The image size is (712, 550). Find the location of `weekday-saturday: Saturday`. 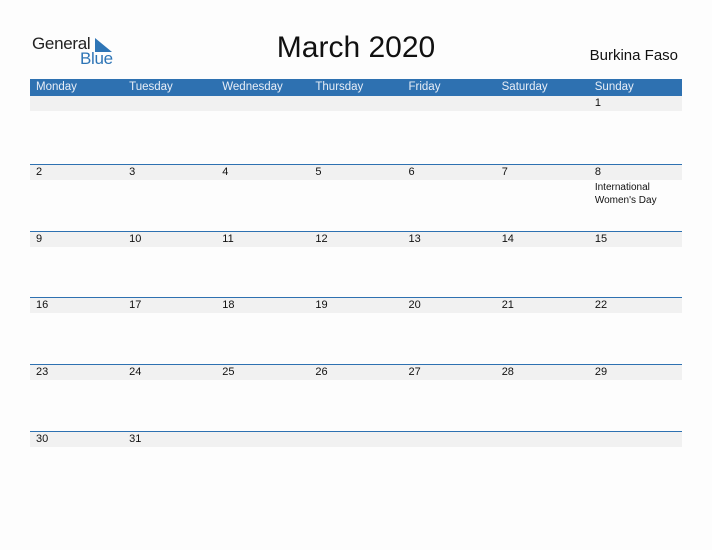

weekday-saturday: Saturday is located at coordinates (524, 87).